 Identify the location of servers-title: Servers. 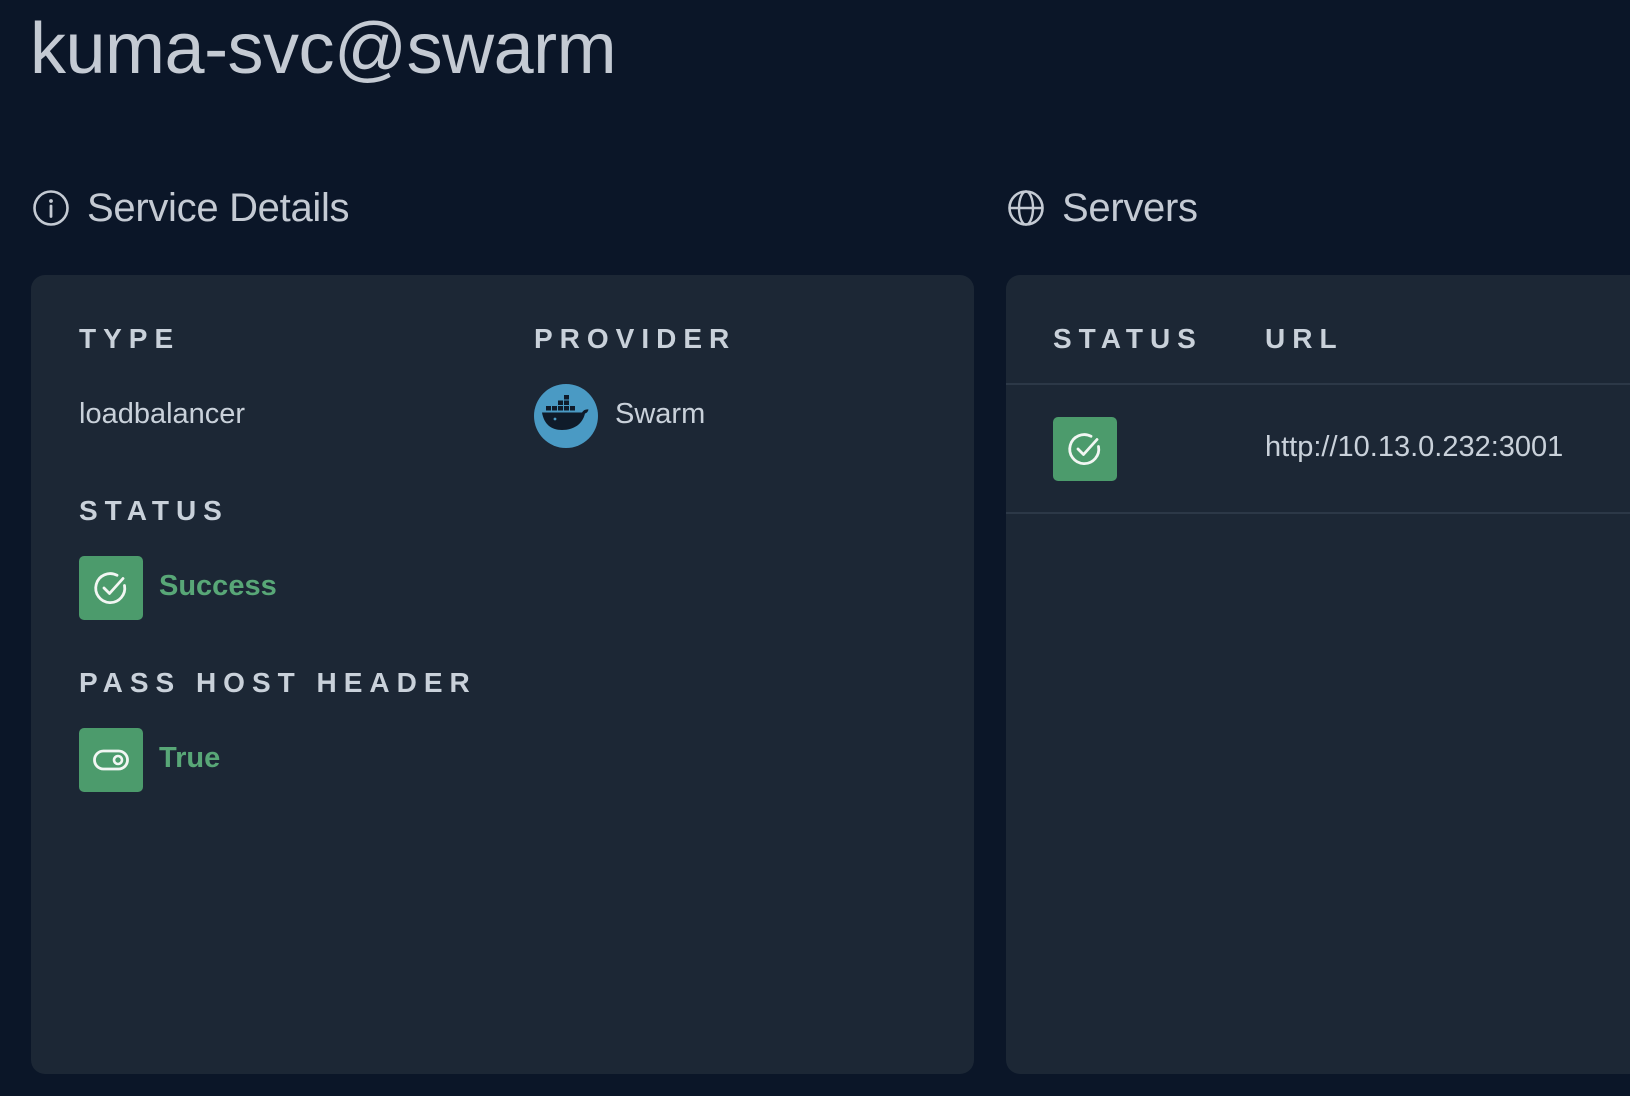
(1130, 207).